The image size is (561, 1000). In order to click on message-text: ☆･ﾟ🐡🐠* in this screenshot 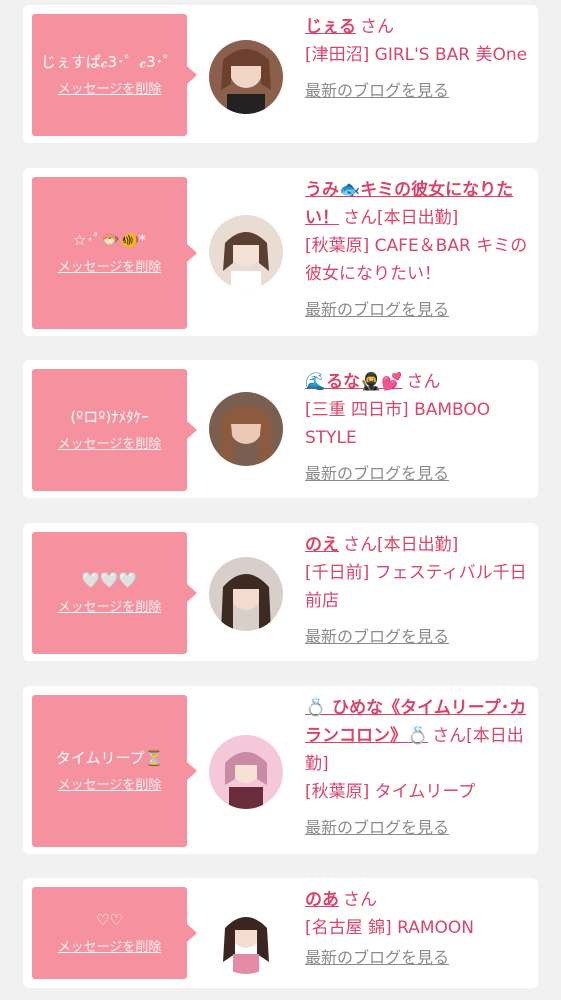, I will do `click(109, 240)`.